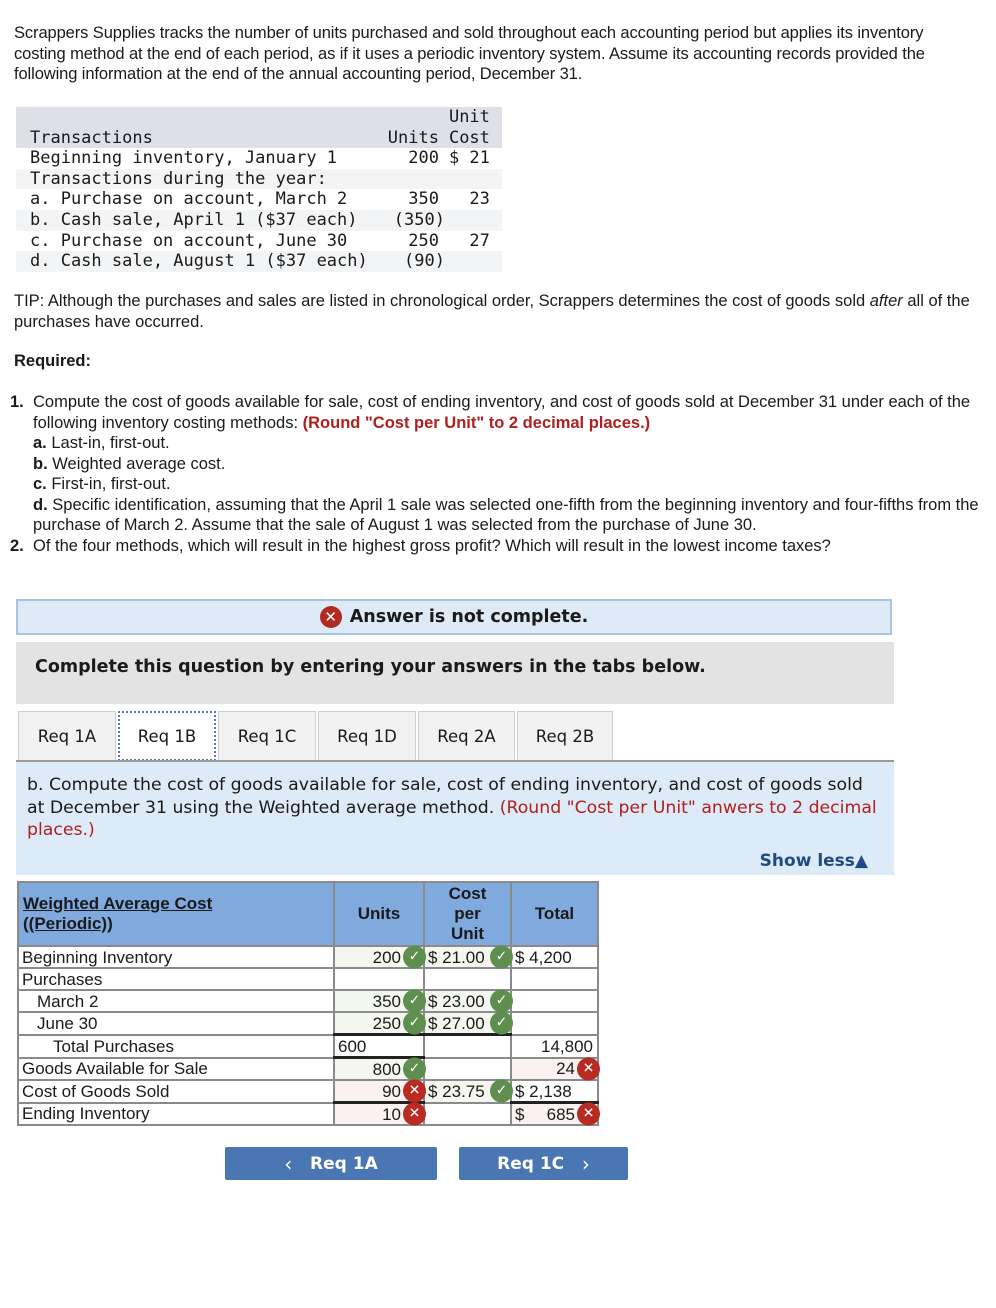 The width and height of the screenshot is (996, 1308). What do you see at coordinates (468, 1001) in the screenshot?
I see `march-cost-per-unit-input: $ 23.00 ✓` at bounding box center [468, 1001].